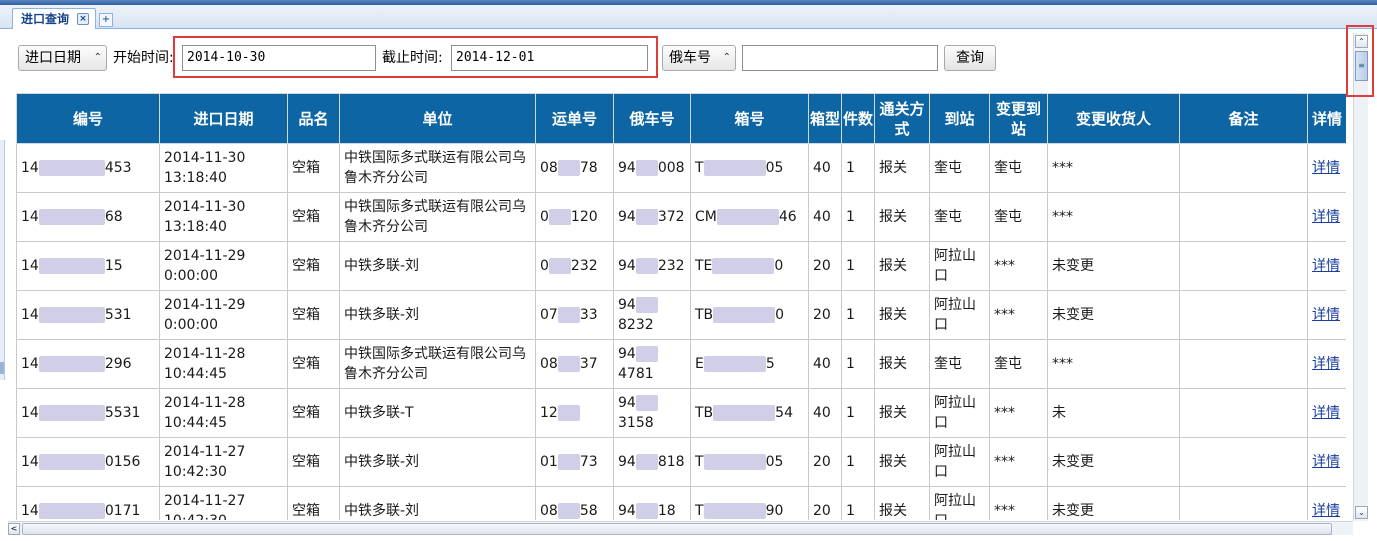 This screenshot has width=1377, height=541. I want to click on changed-consignee-text: ***, so click(1062, 168).